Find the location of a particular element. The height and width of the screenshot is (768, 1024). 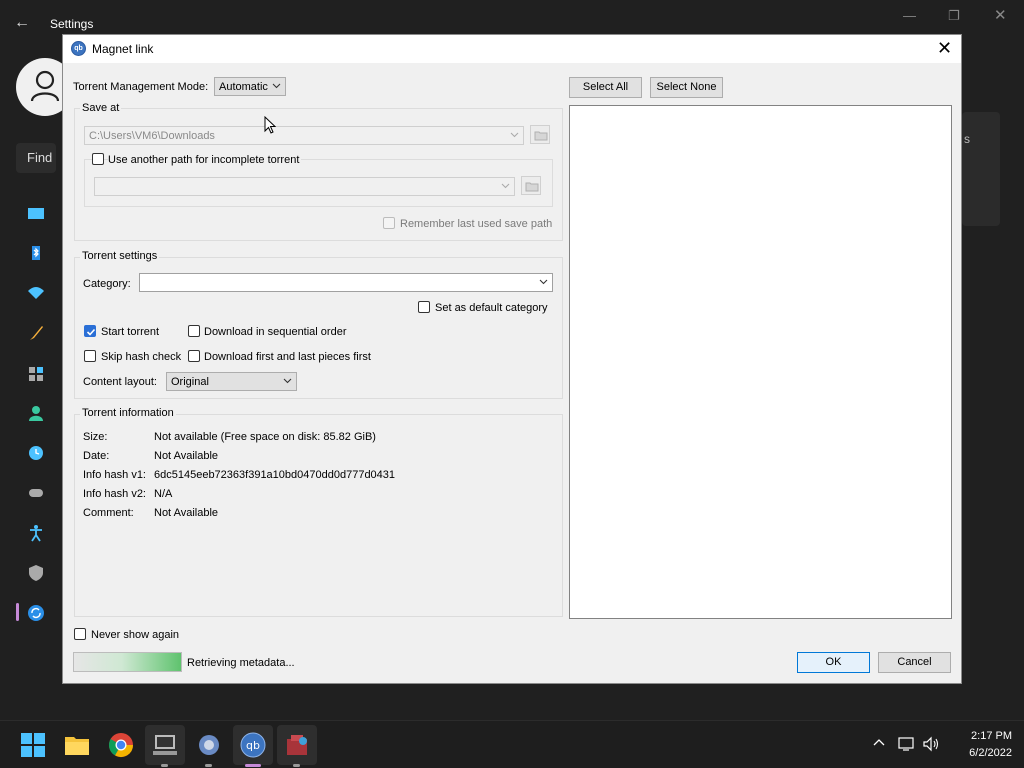

svg-text: qb is located at coordinates (253, 745).